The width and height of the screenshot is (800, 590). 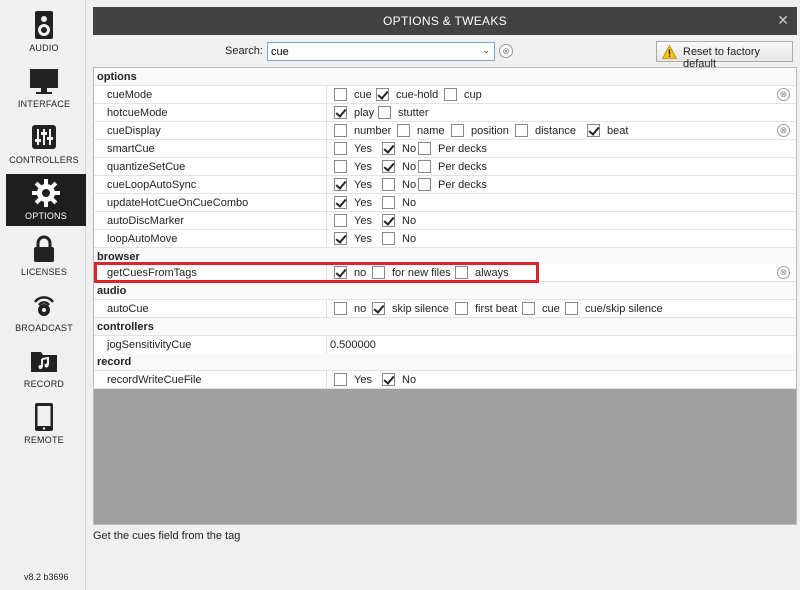 What do you see at coordinates (445, 77) in the screenshot?
I see `section-header: options` at bounding box center [445, 77].